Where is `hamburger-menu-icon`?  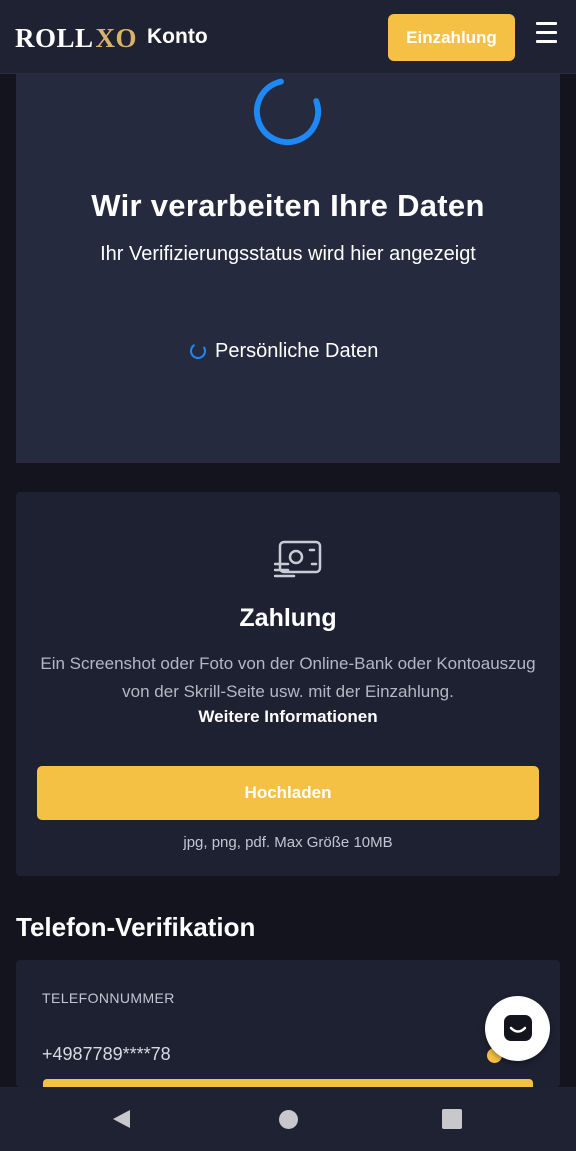 hamburger-menu-icon is located at coordinates (546, 33).